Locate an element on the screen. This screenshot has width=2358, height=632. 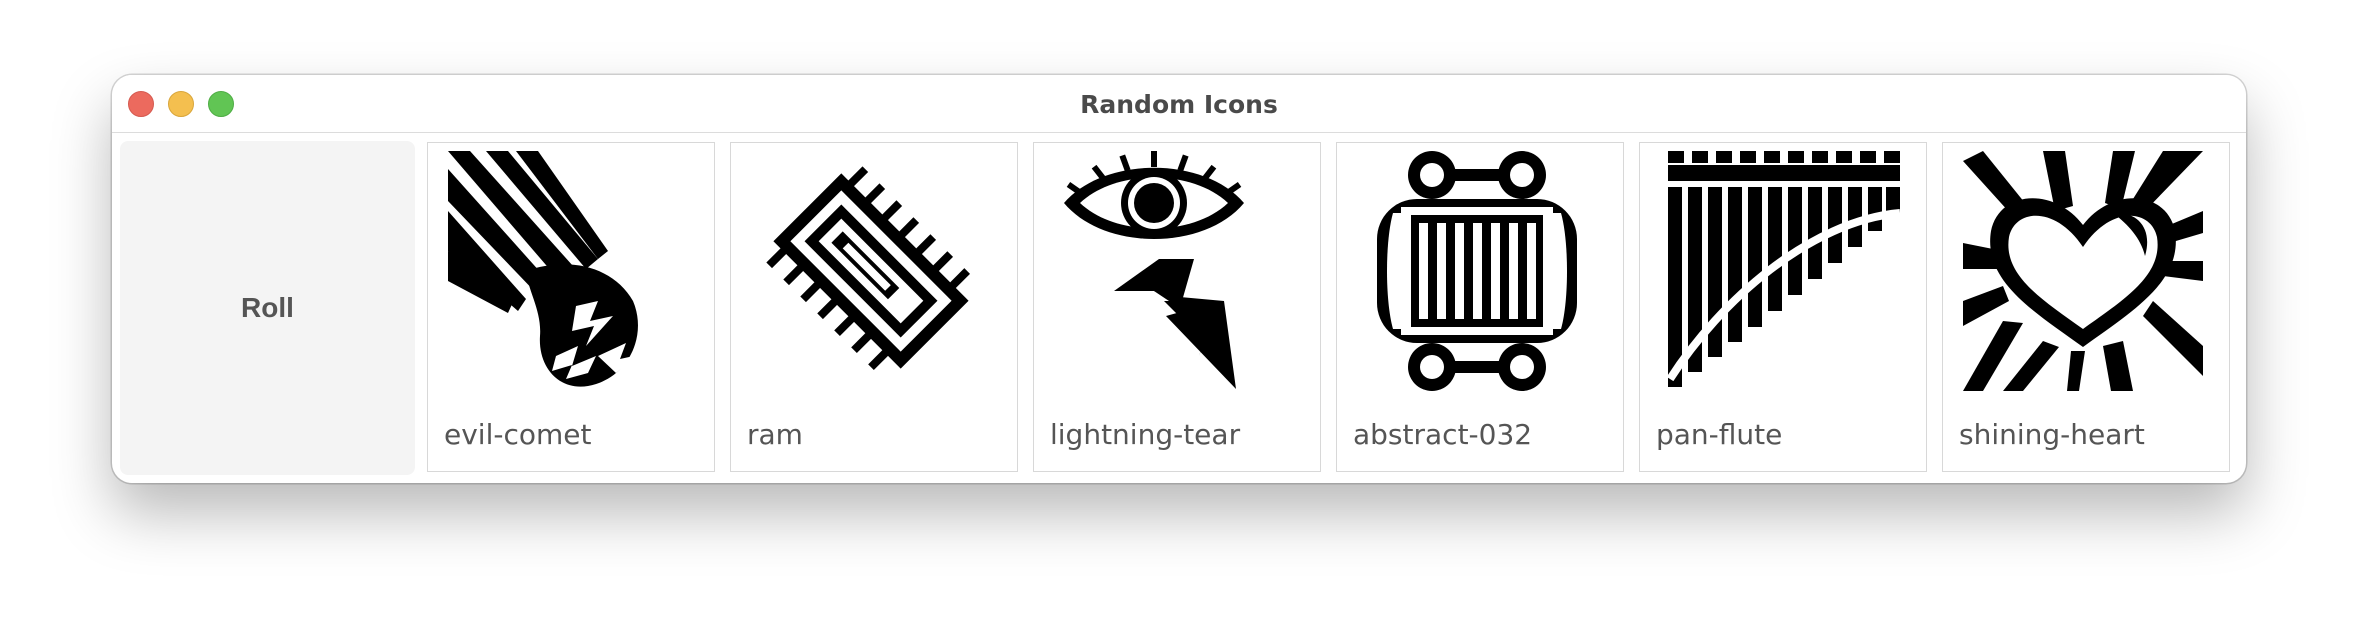
icon-card-lightning-tear: lightning-tear is located at coordinates (1177, 307).